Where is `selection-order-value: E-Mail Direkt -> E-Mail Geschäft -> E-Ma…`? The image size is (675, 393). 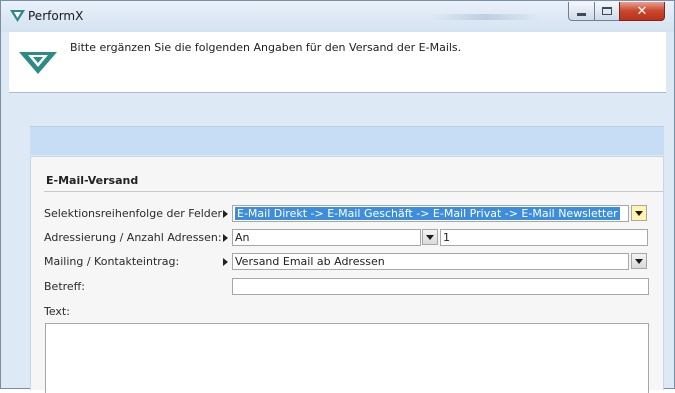 selection-order-value: E-Mail Direkt -> E-Mail Geschäft -> E-Ma… is located at coordinates (427, 213).